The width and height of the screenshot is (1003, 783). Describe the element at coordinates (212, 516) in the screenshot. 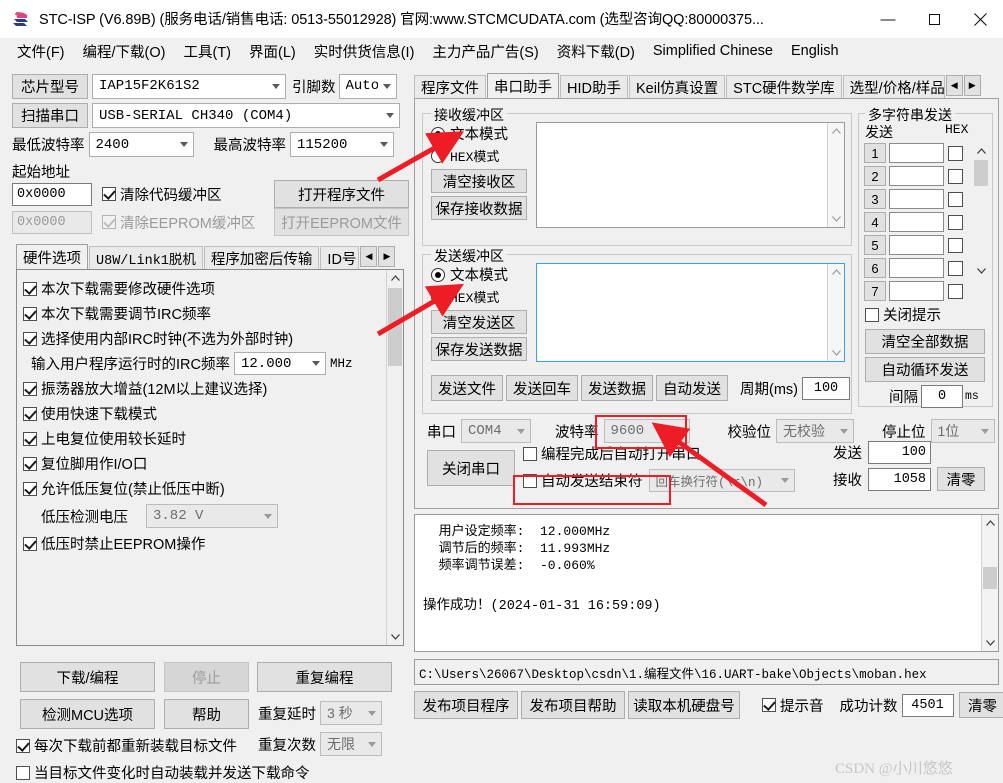

I see `lvd-voltage-select: 3.82 V` at that location.